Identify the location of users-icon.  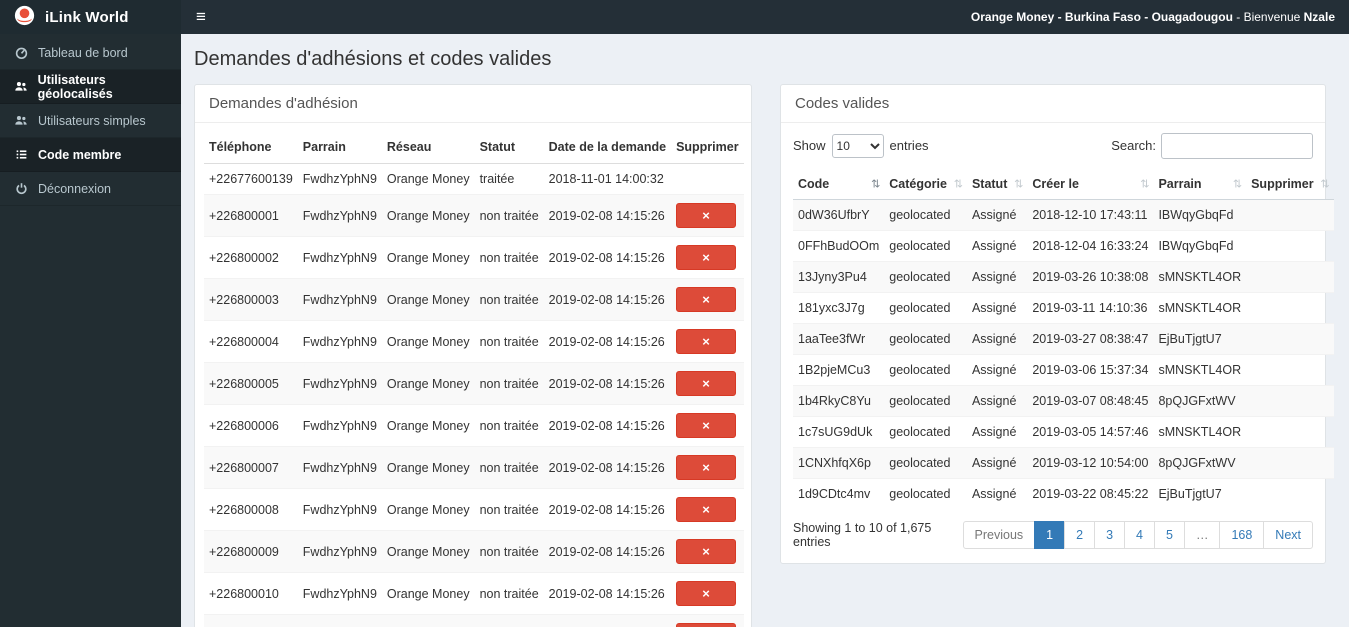
(21, 86).